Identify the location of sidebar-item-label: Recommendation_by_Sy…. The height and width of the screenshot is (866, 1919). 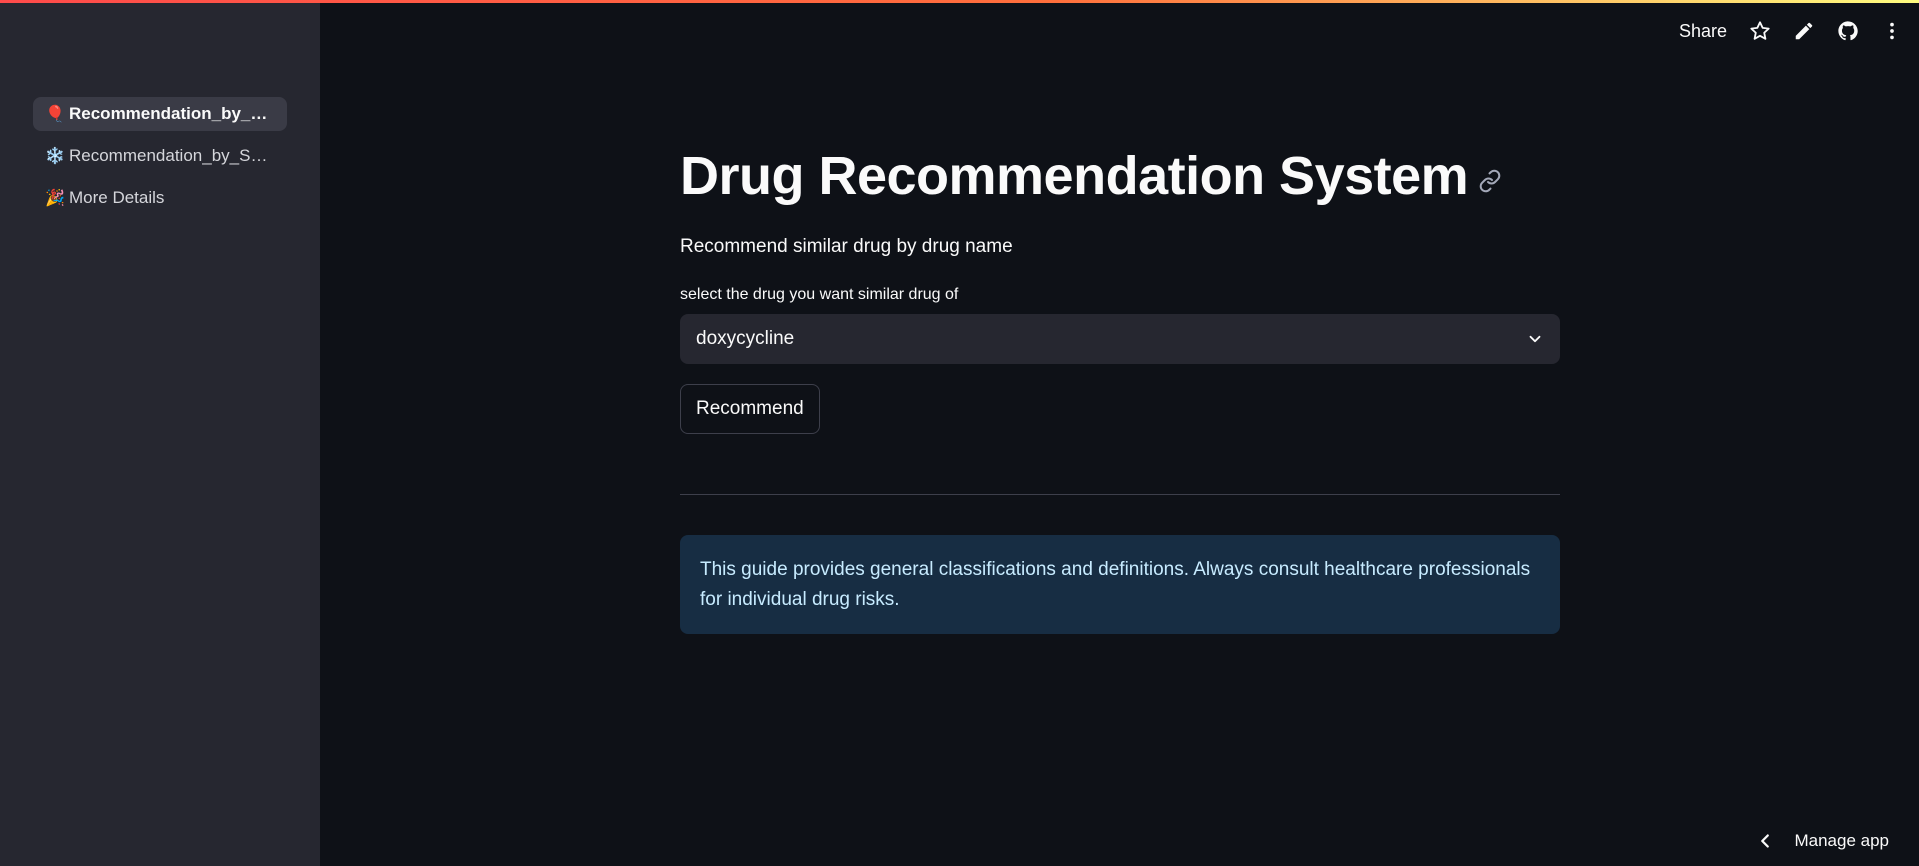
(172, 155).